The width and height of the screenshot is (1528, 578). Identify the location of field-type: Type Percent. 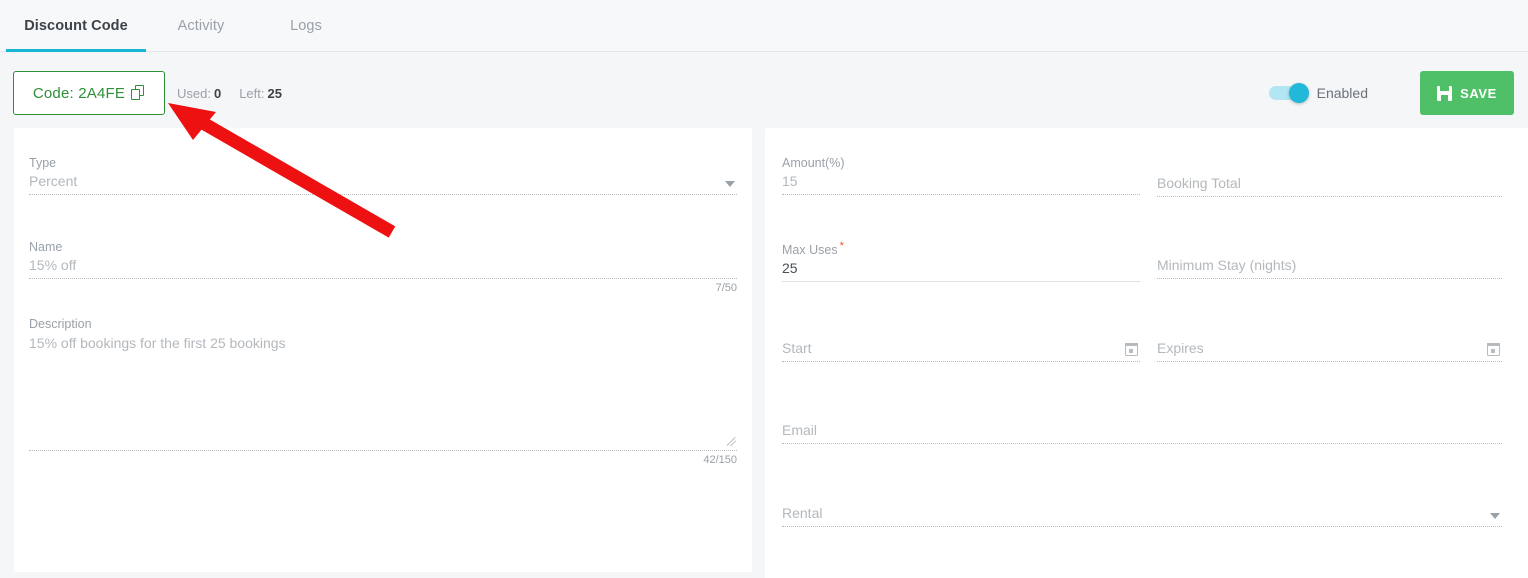
(383, 175).